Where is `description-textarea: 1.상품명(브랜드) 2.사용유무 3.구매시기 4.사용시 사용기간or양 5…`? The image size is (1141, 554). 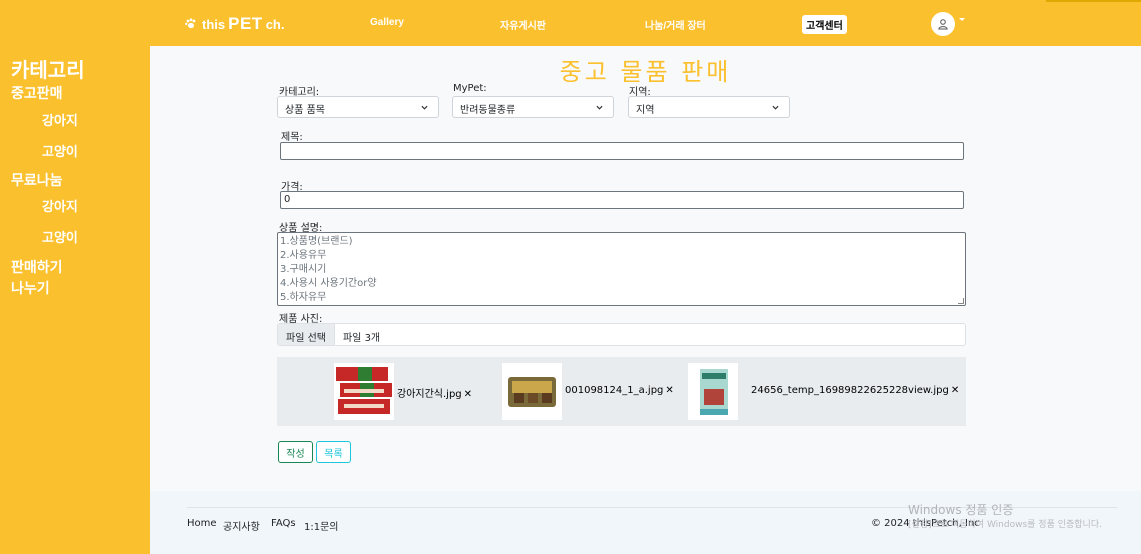
description-textarea: 1.상품명(브랜드) 2.사용유무 3.구매시기 4.사용시 사용기간or양 5… is located at coordinates (621, 269).